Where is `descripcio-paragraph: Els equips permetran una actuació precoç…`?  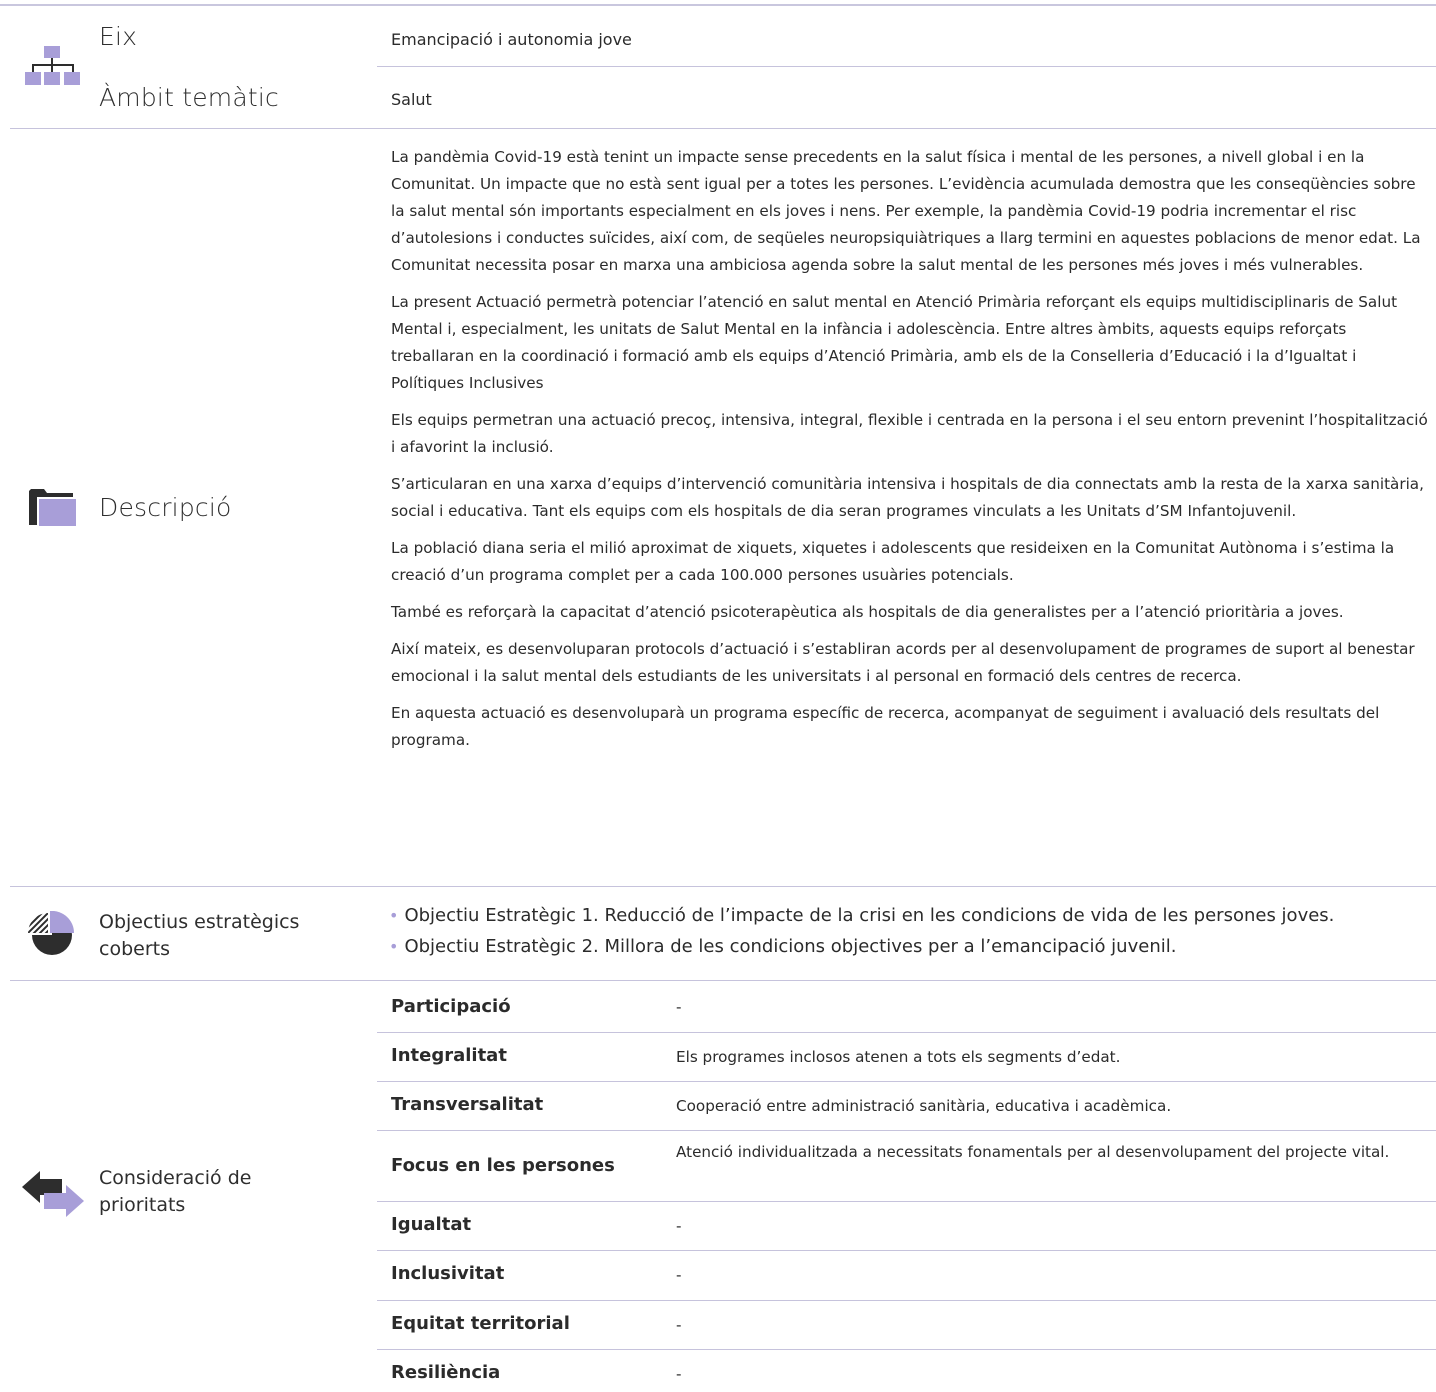
descripcio-paragraph: Els equips permetran una actuació precoç… is located at coordinates (909, 433).